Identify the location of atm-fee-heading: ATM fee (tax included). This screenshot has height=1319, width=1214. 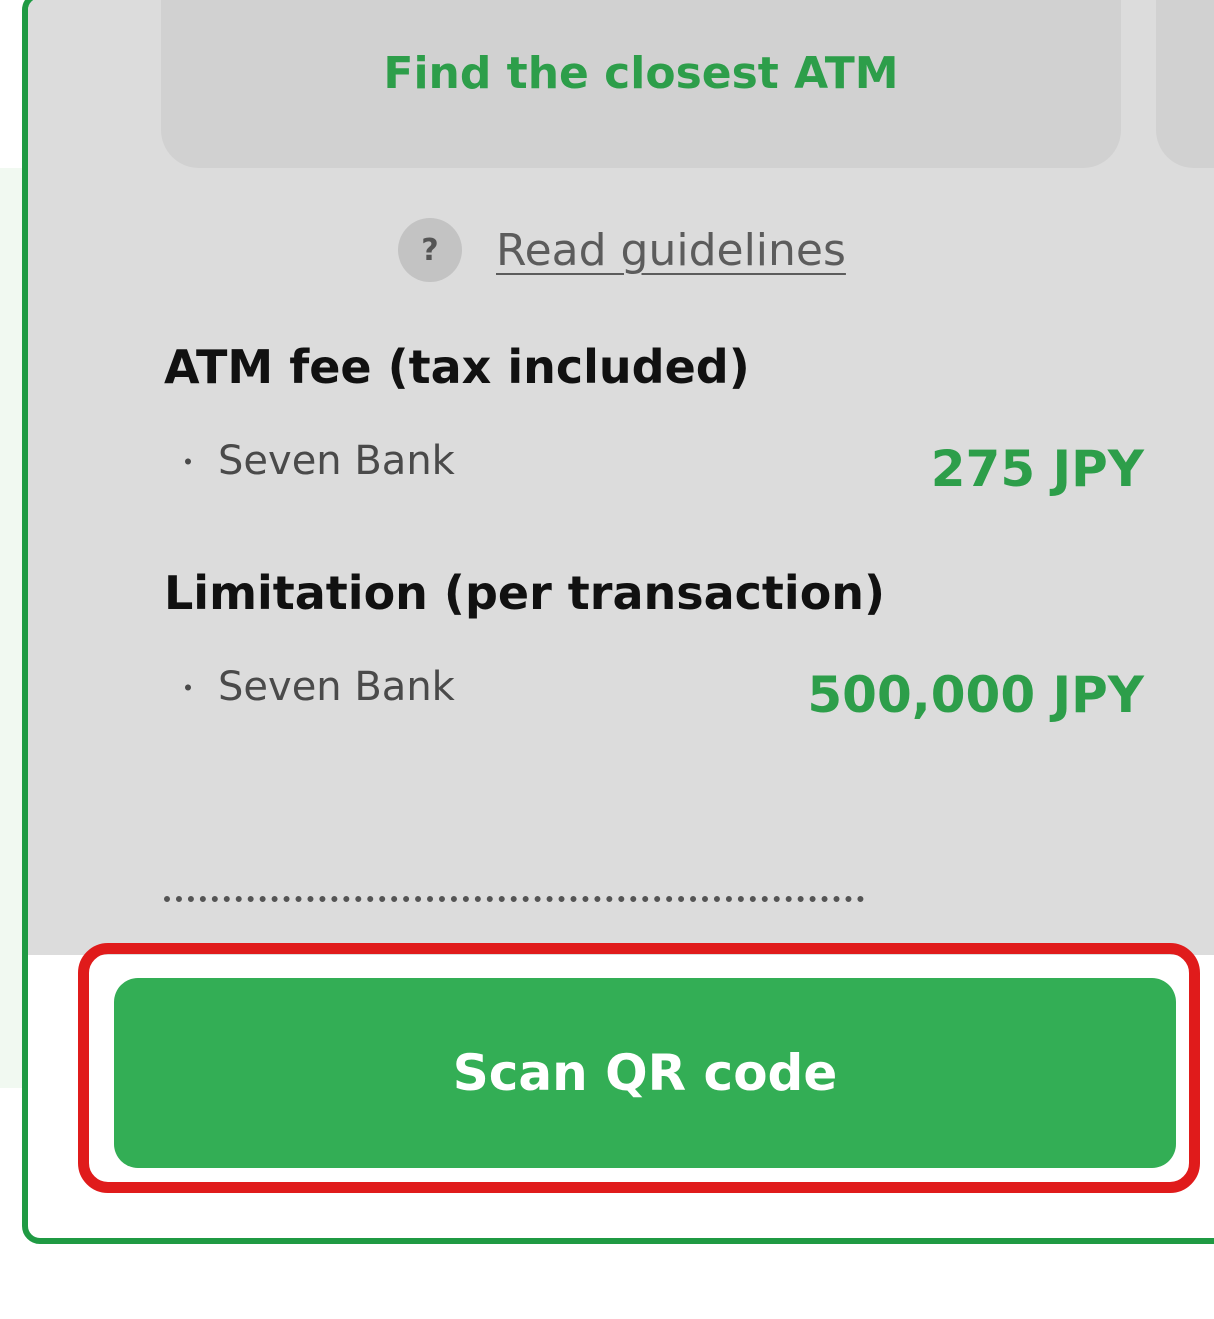
(457, 367).